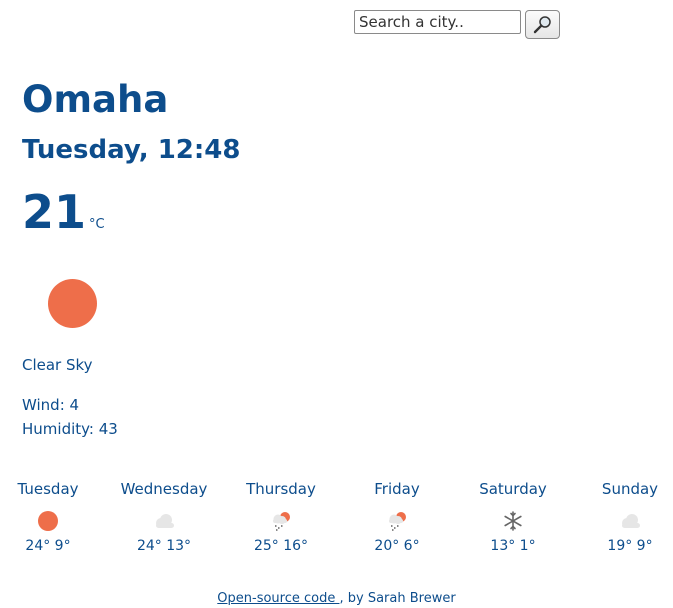 The image size is (673, 608). I want to click on forecast-day: Wednesday 24° 13°, so click(164, 517).